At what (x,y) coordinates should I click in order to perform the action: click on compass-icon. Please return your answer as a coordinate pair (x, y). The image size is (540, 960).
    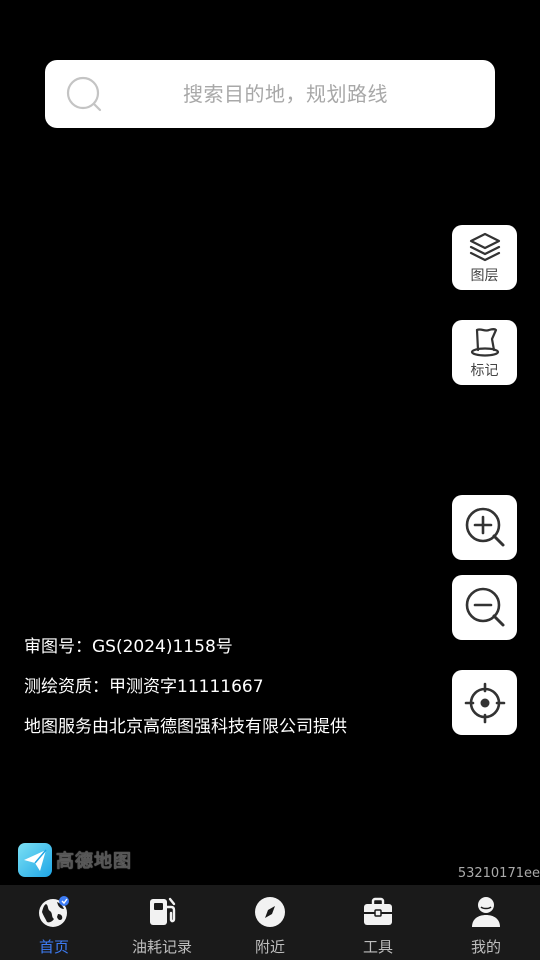
    Looking at the image, I should click on (270, 912).